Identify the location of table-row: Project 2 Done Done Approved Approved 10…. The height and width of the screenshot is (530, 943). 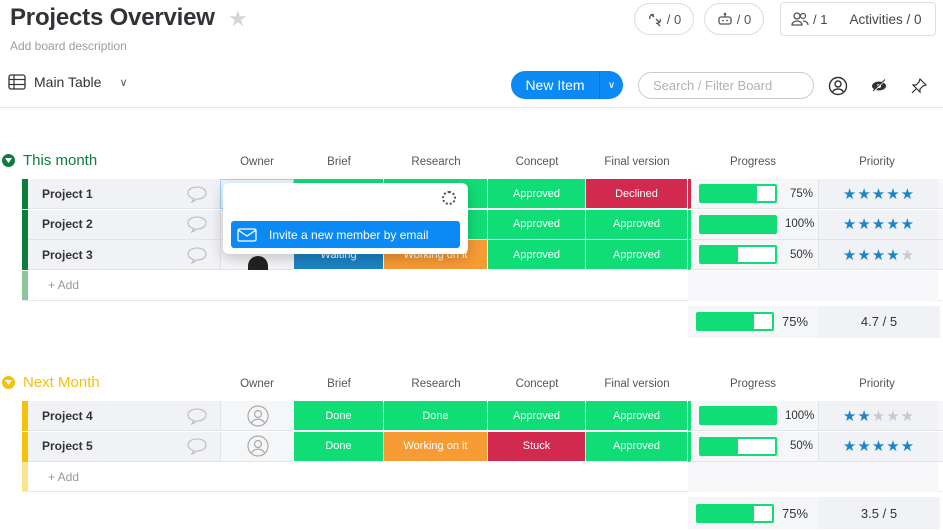
(482, 224).